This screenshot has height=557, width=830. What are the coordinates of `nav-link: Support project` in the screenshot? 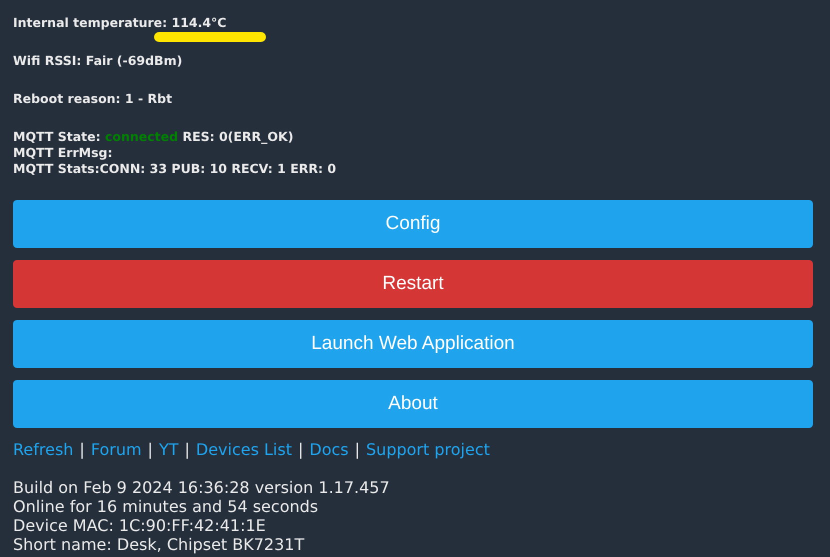 It's located at (428, 450).